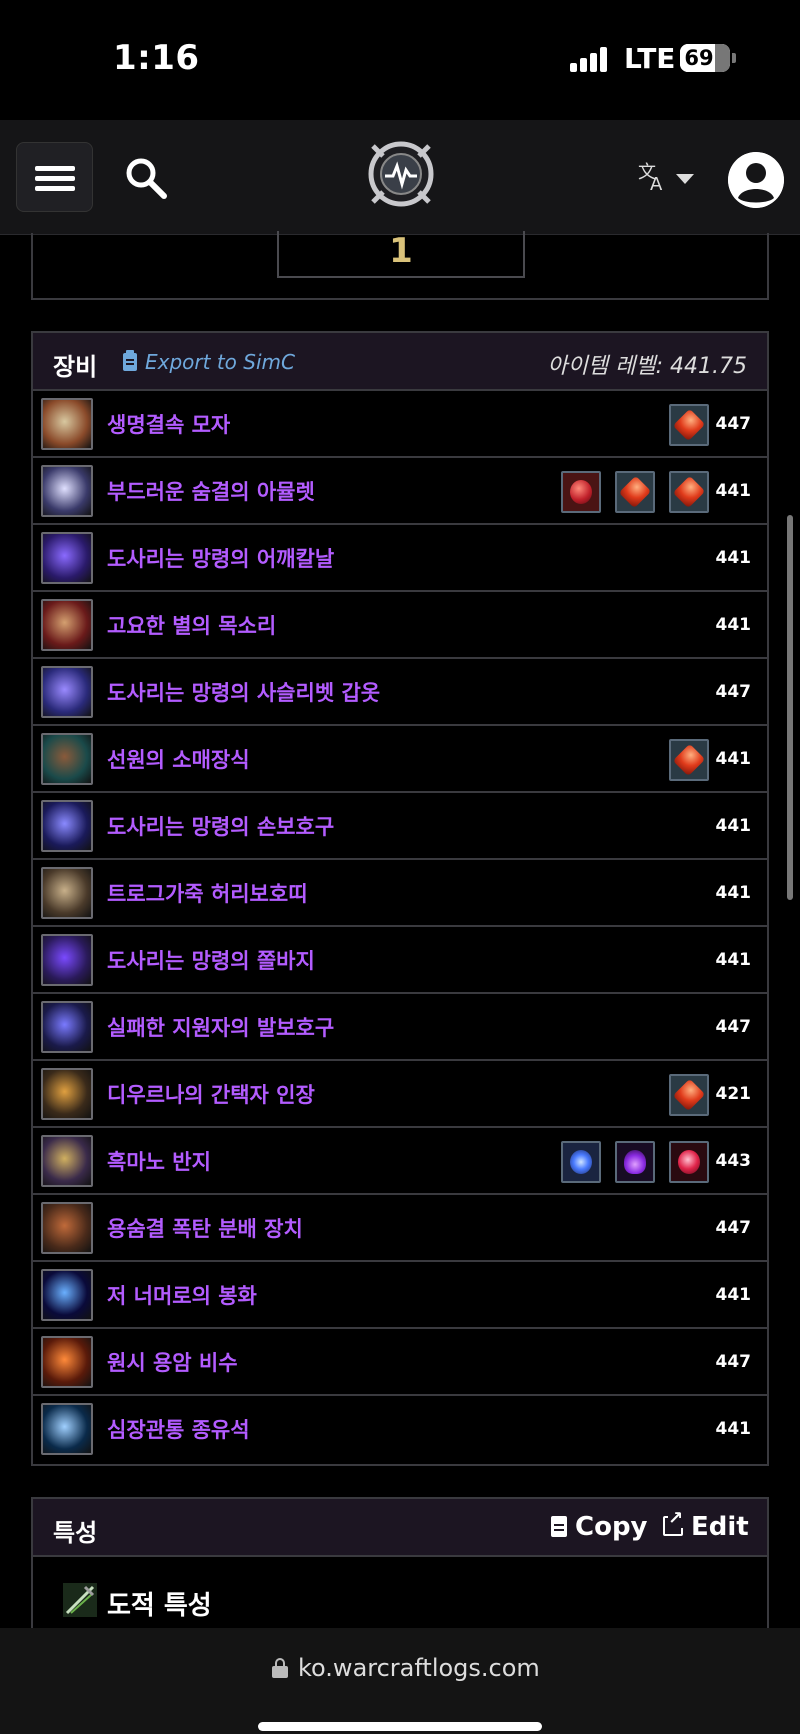 This screenshot has width=800, height=1734. I want to click on talents-title: 특성, so click(75, 1533).